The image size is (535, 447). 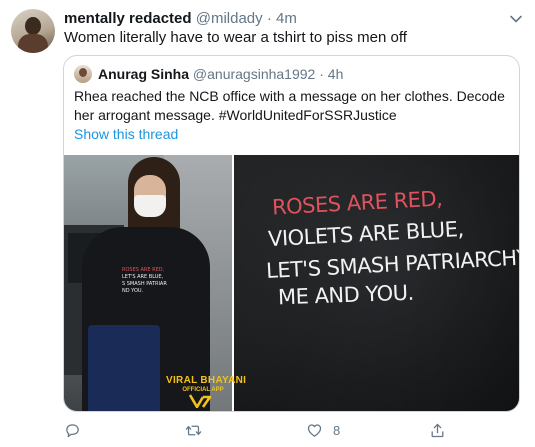 I want to click on share-icon, so click(x=437, y=430).